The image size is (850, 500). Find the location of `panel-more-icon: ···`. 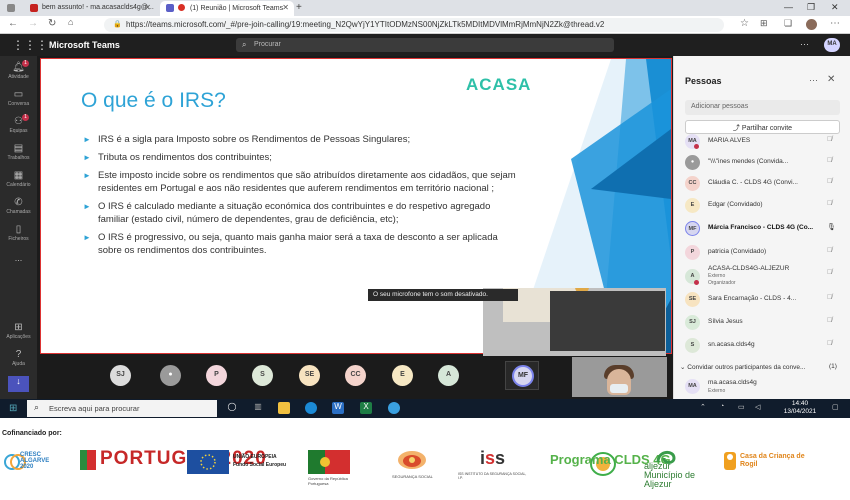

panel-more-icon: ··· is located at coordinates (813, 80).